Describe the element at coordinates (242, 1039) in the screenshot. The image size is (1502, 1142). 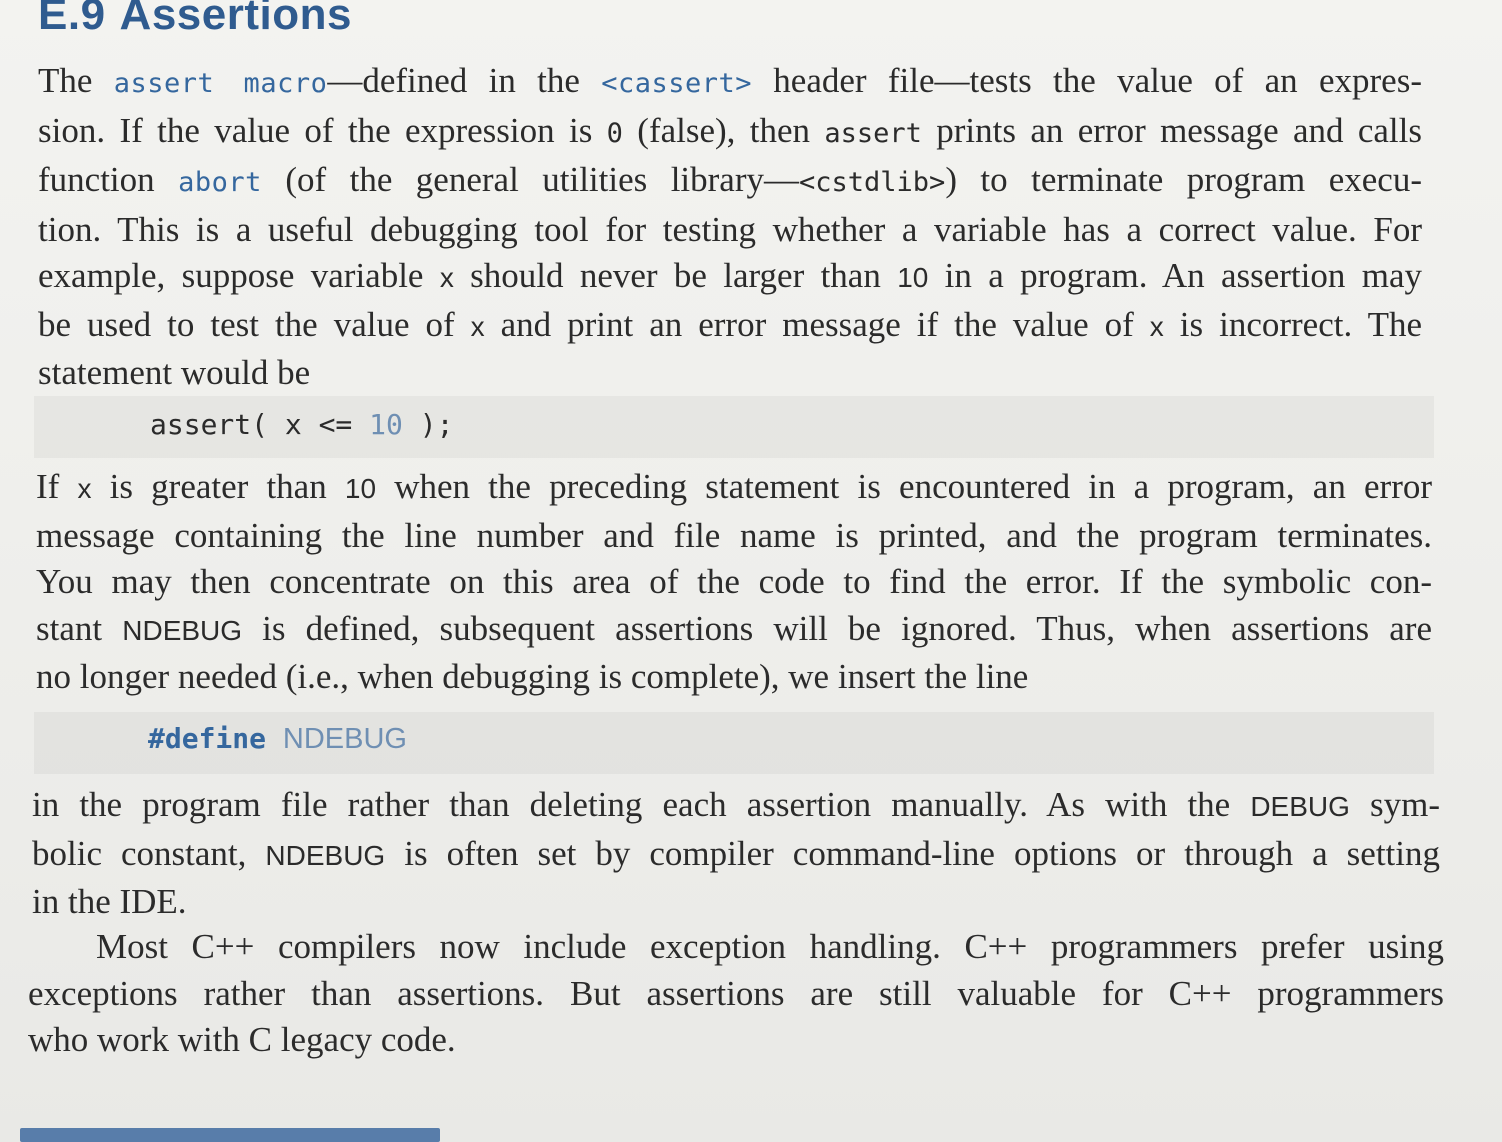
I see `text-line: who work with C legacy code.` at that location.